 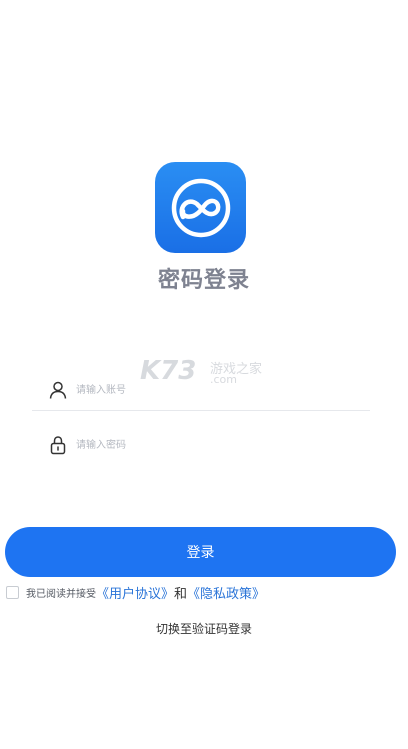 I want to click on account-field, so click(x=201, y=390).